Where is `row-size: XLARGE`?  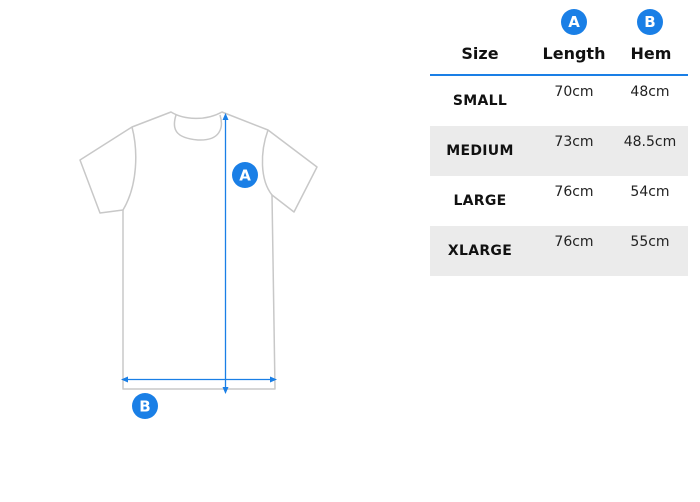
row-size: XLARGE is located at coordinates (480, 251).